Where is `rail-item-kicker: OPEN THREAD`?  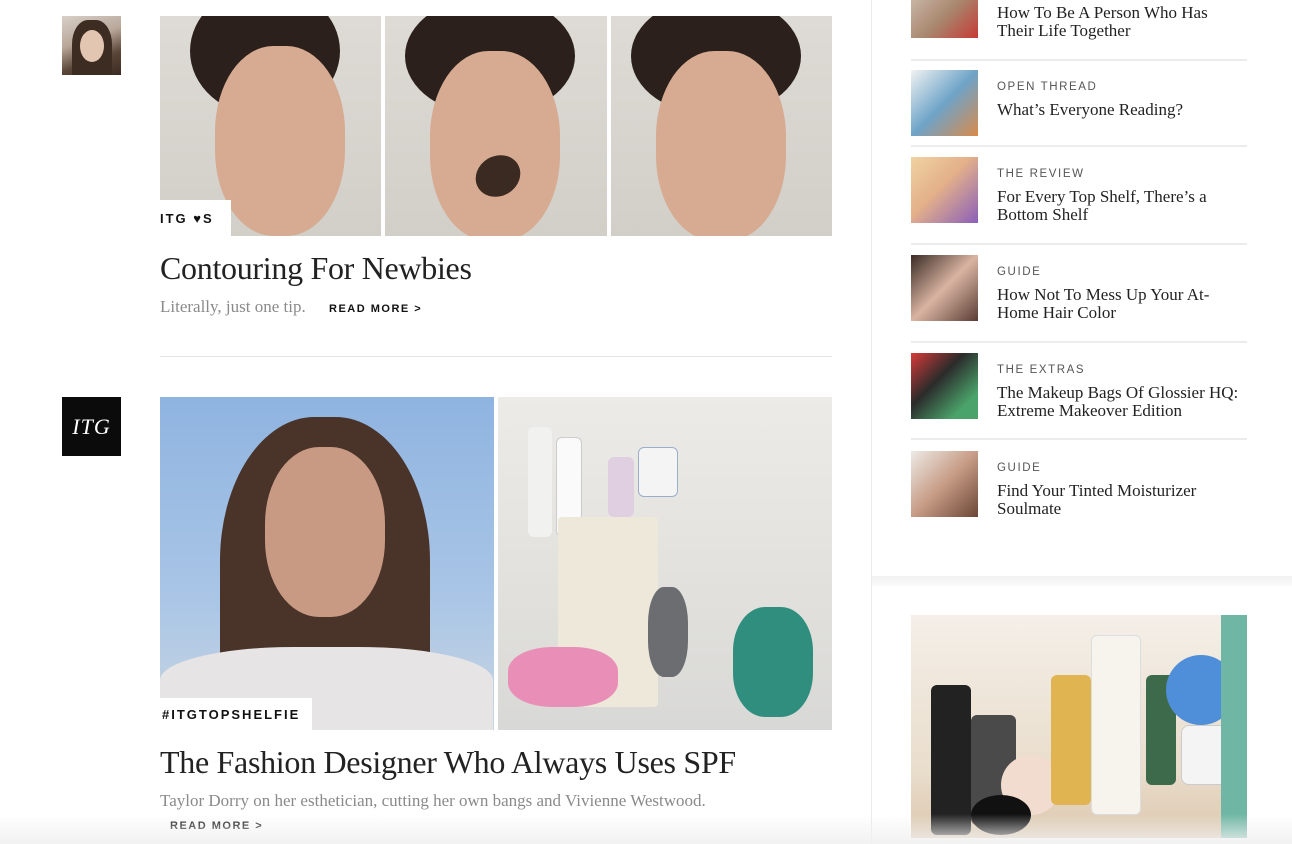 rail-item-kicker: OPEN THREAD is located at coordinates (1047, 87).